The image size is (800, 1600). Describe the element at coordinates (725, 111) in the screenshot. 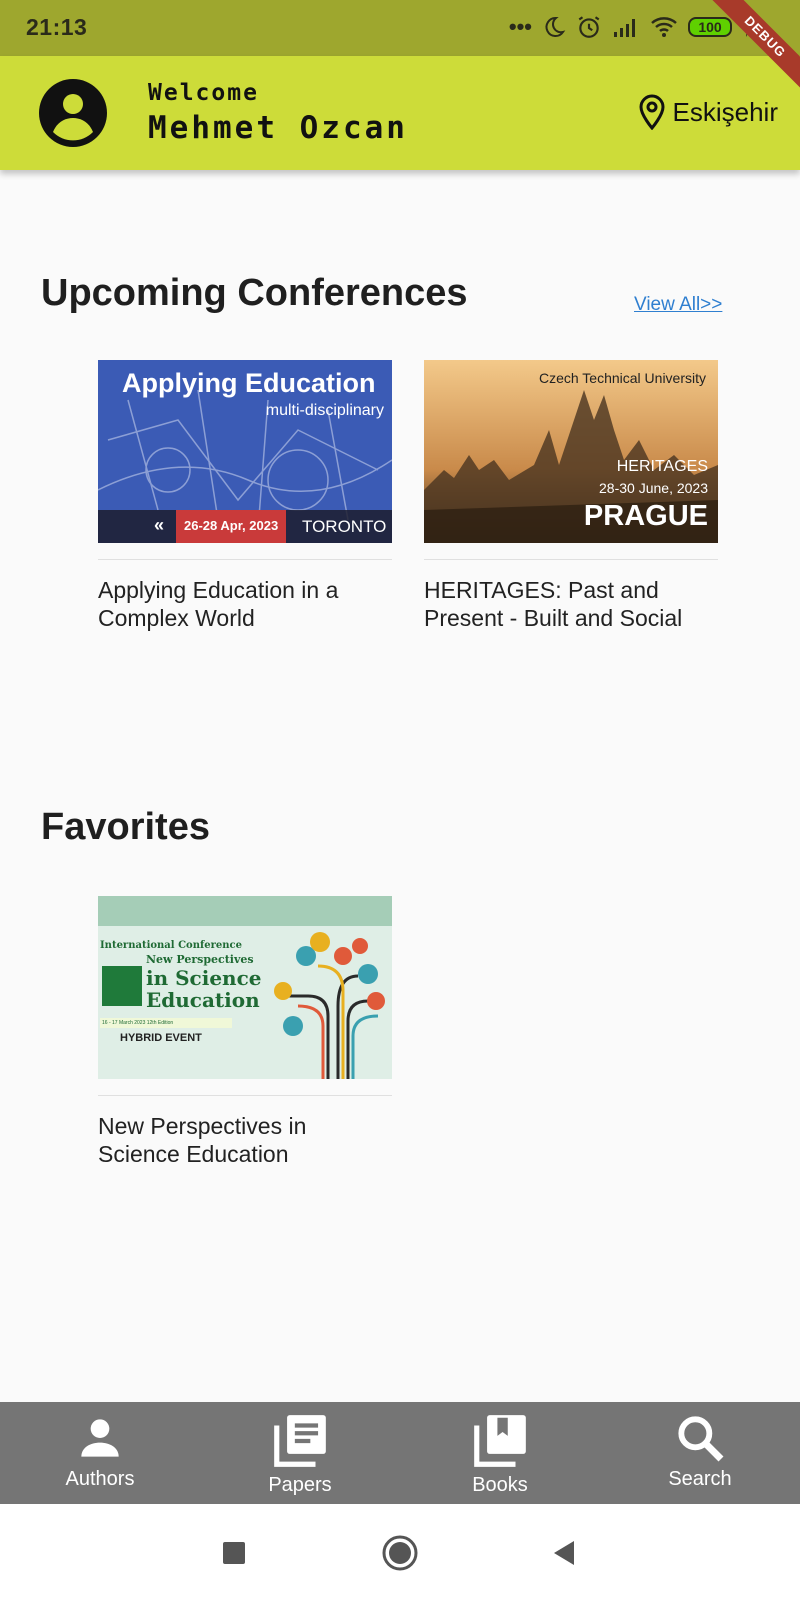

I see `location-label: Eskişehir` at that location.